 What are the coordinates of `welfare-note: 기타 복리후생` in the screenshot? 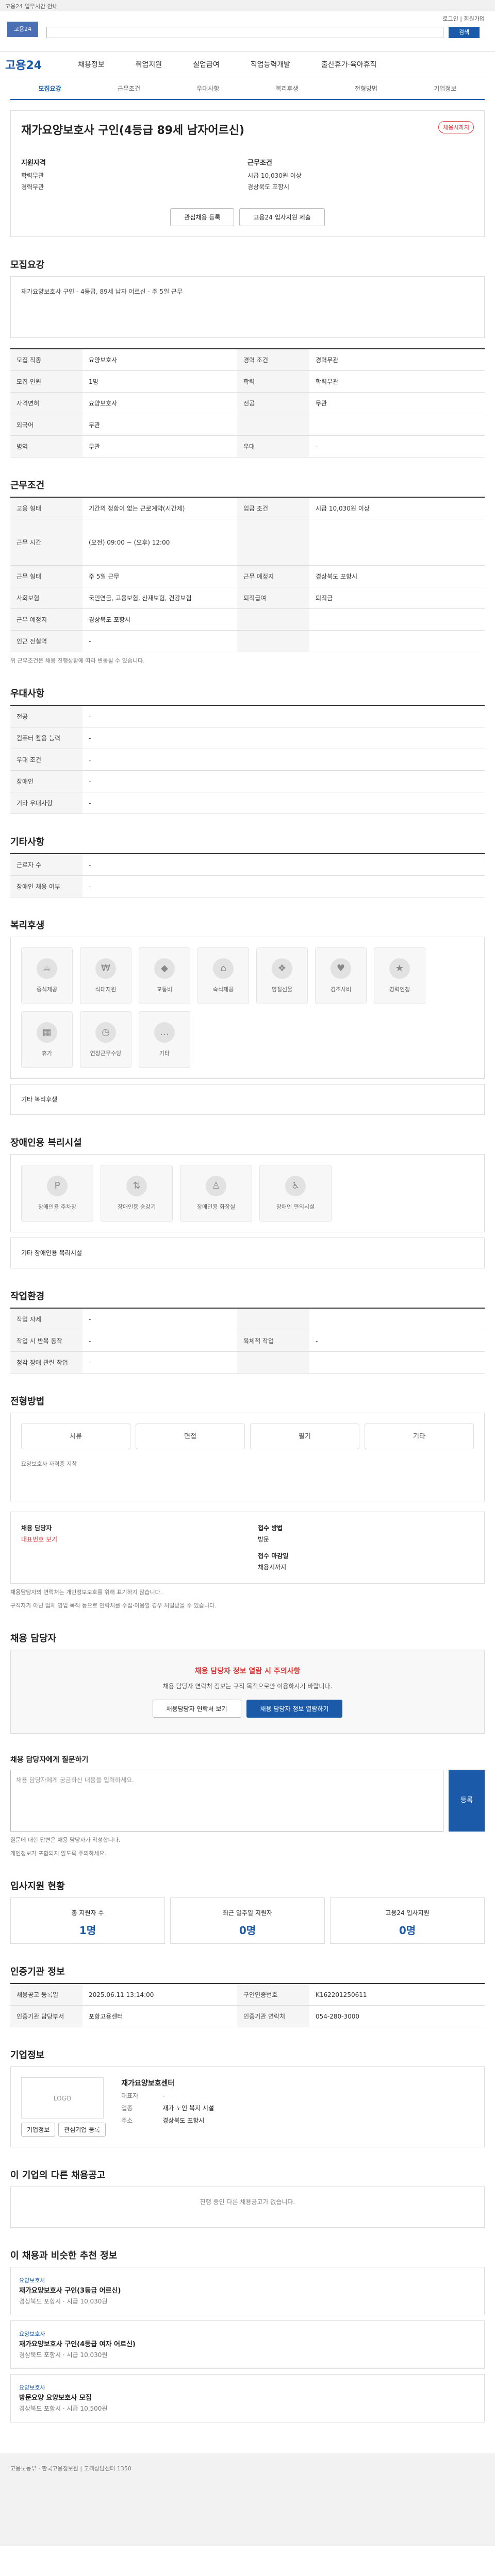 It's located at (247, 1100).